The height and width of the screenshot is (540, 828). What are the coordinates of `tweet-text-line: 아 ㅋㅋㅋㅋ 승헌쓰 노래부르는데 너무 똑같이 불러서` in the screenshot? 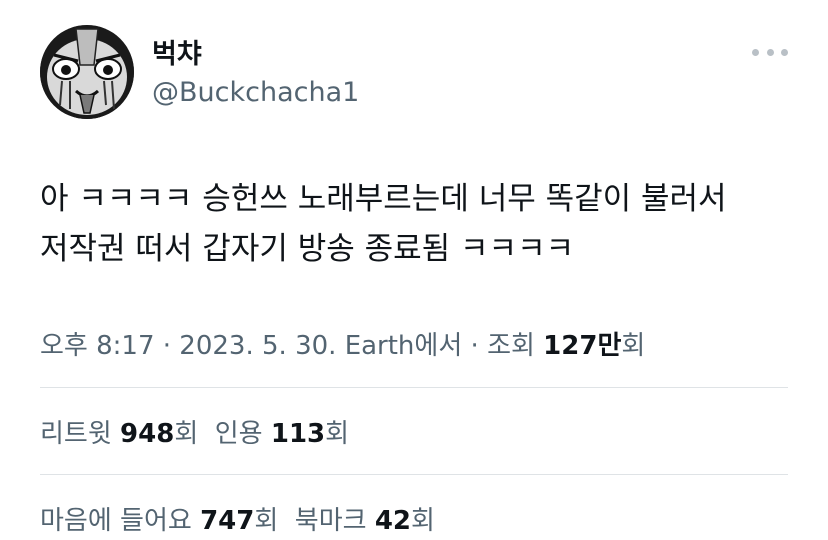 It's located at (383, 199).